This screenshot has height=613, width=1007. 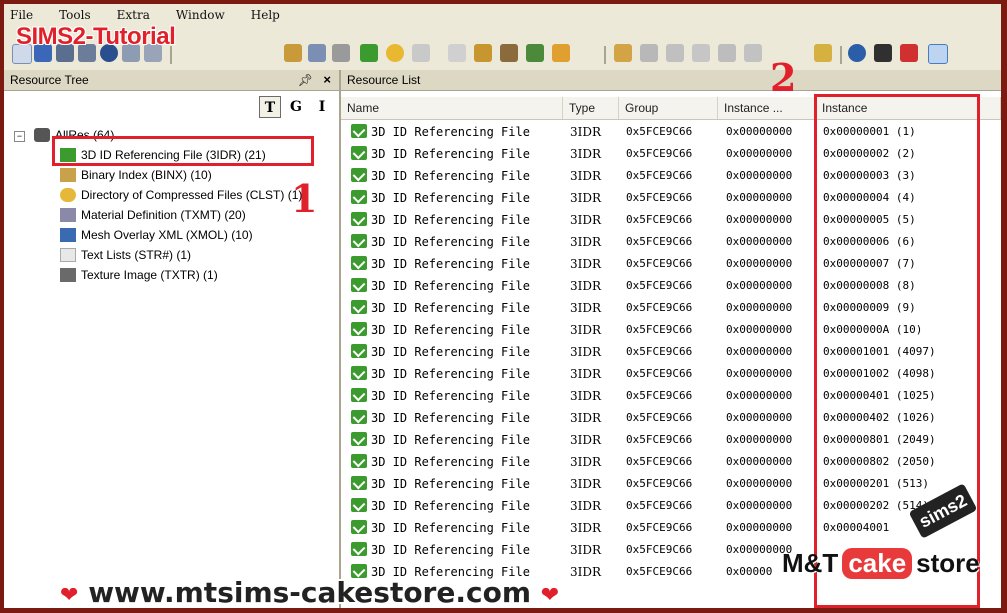 What do you see at coordinates (317, 53) in the screenshot?
I see `folder-icon` at bounding box center [317, 53].